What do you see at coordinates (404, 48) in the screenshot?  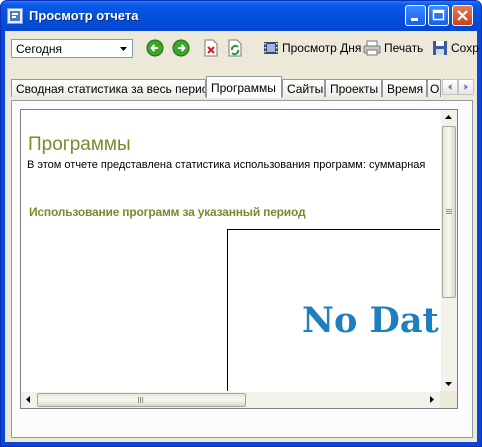 I see `print-label: Печать` at bounding box center [404, 48].